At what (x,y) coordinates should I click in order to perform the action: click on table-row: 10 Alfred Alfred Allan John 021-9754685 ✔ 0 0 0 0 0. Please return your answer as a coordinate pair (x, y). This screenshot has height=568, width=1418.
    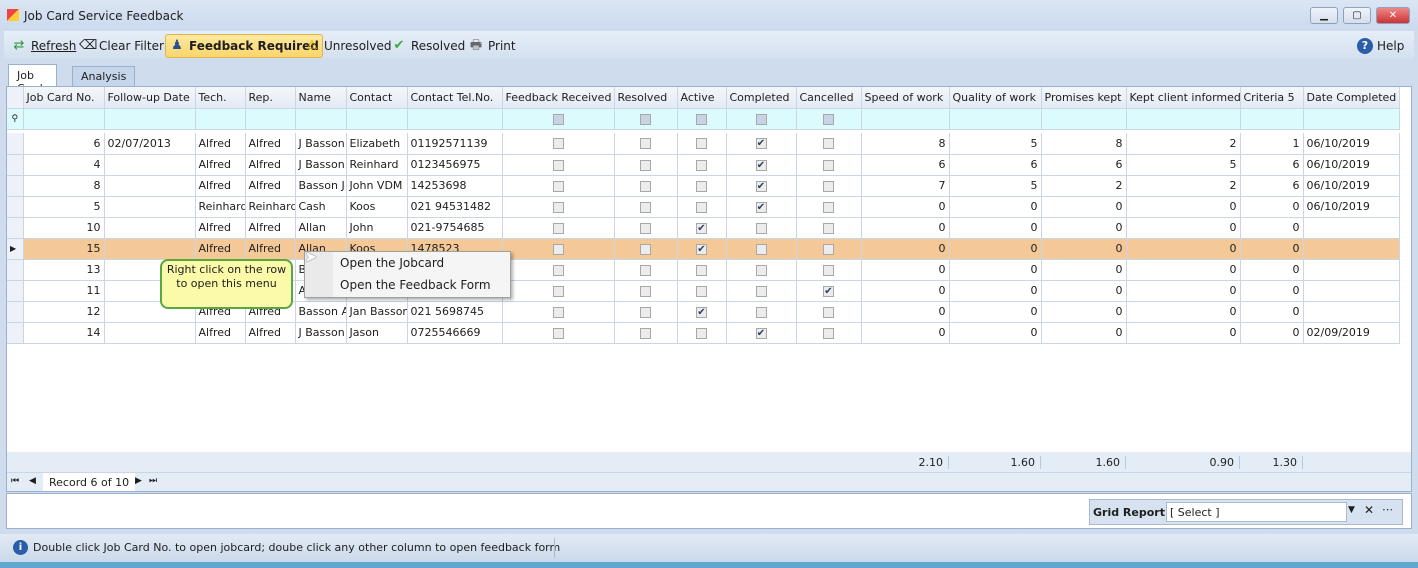
    Looking at the image, I should click on (703, 228).